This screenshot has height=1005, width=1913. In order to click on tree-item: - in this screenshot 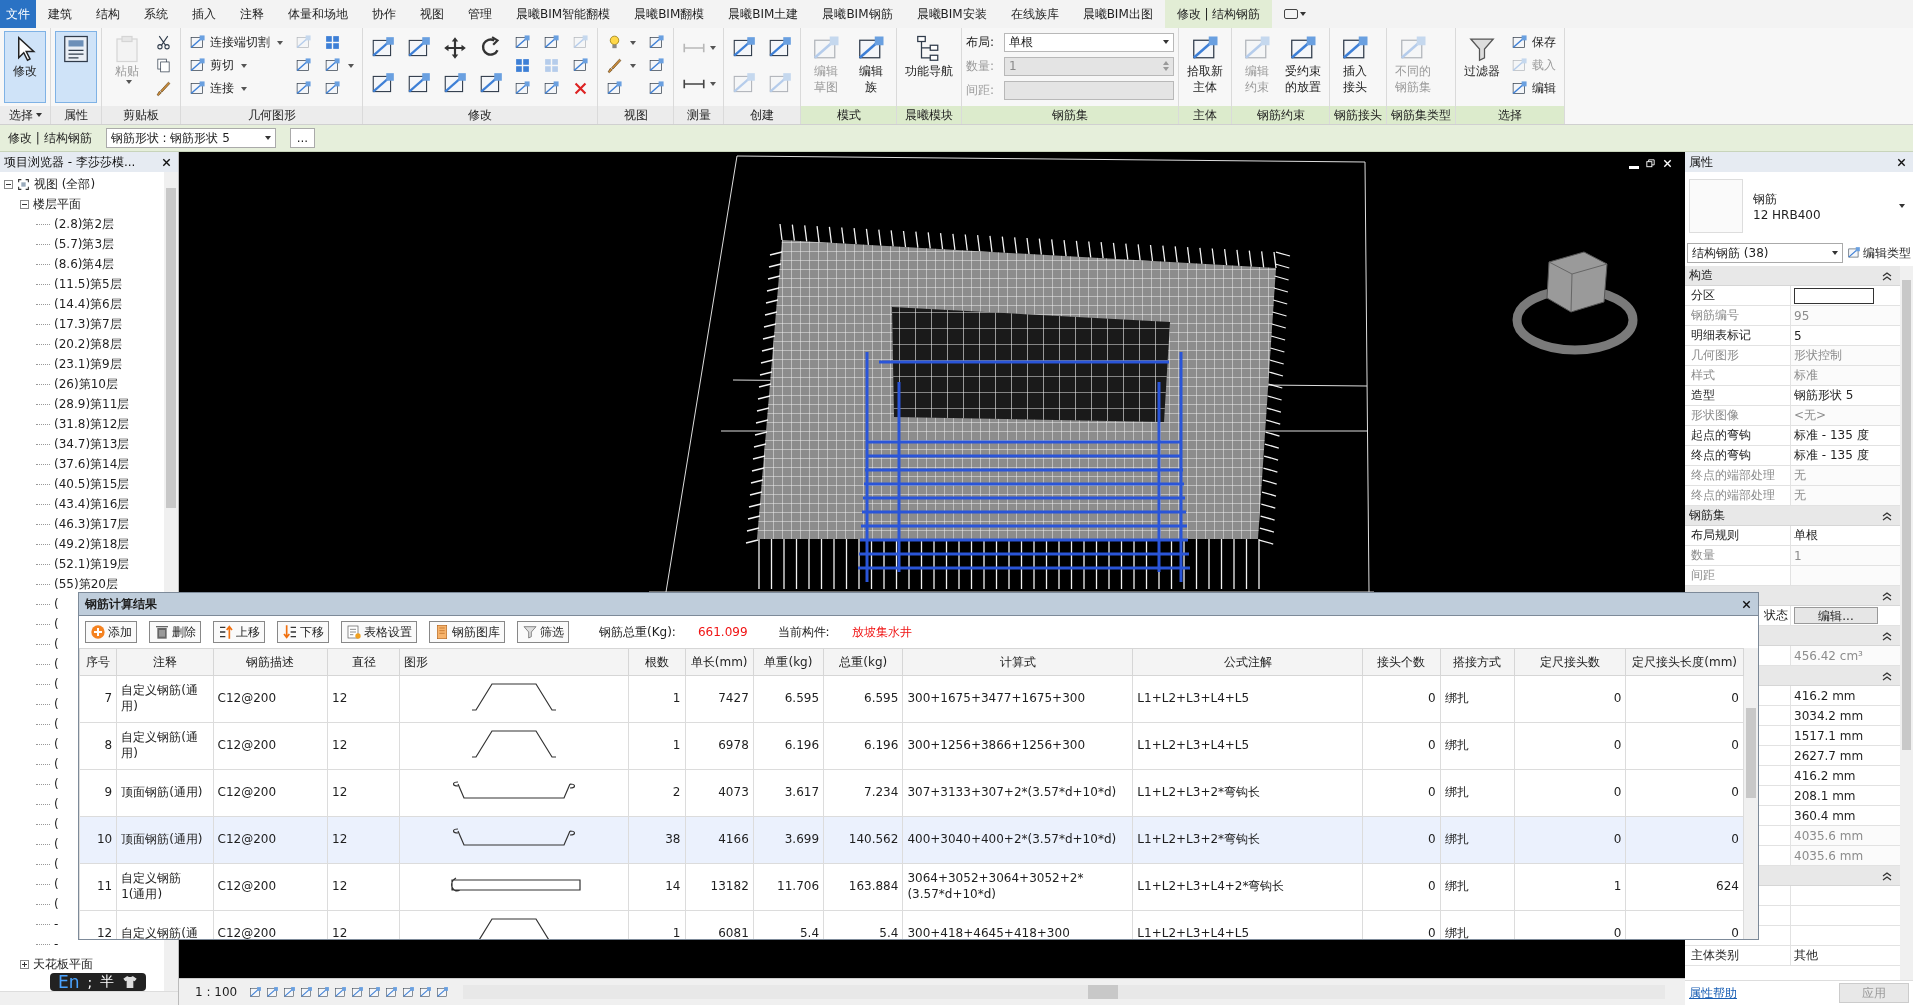, I will do `click(56, 944)`.